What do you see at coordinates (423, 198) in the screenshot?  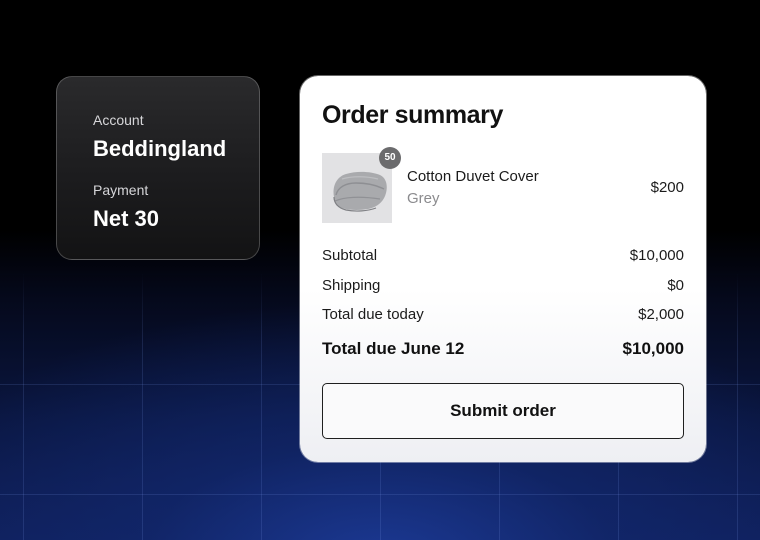 I see `product-variant: Grey` at bounding box center [423, 198].